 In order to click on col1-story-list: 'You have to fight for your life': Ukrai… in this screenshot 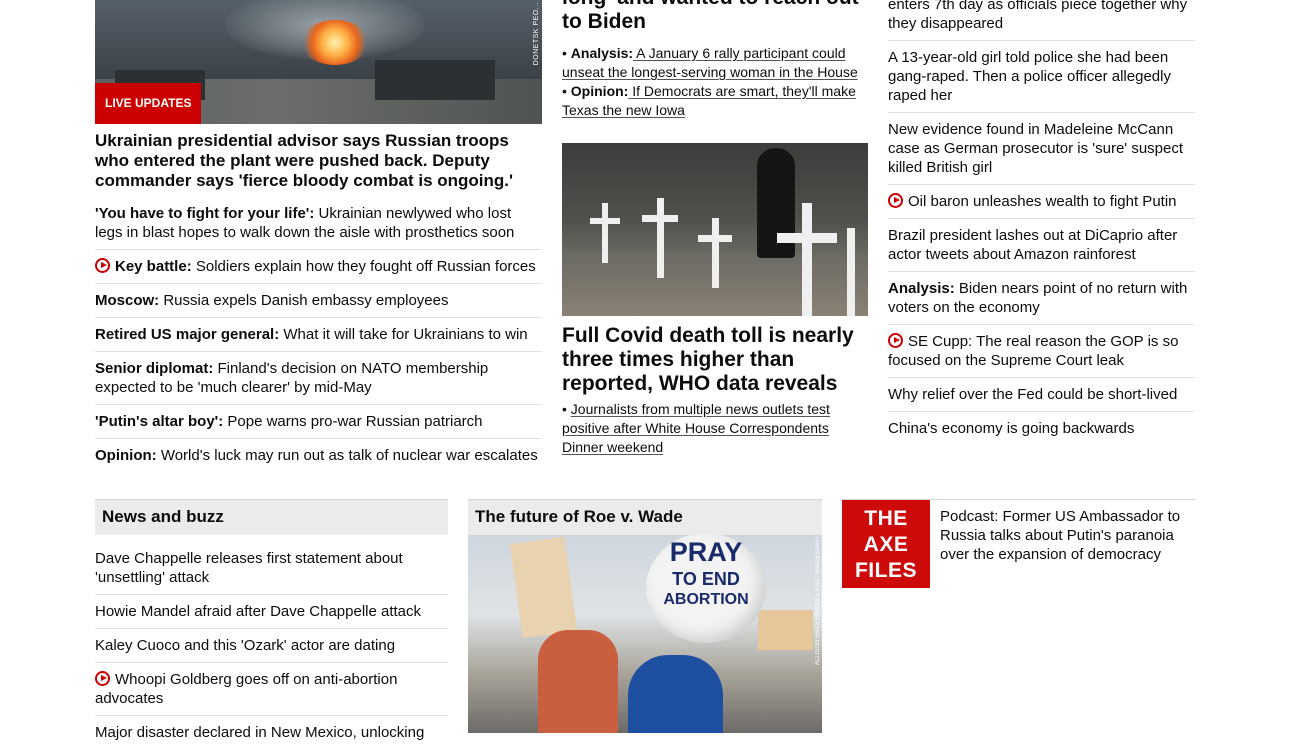, I will do `click(318, 334)`.